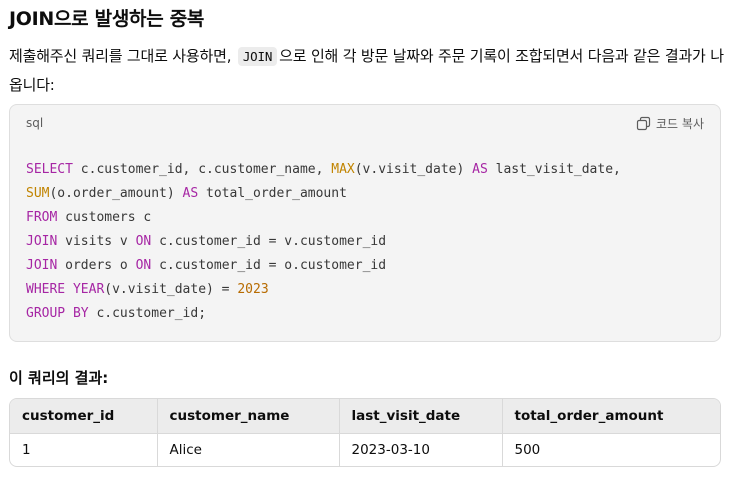 This screenshot has height=480, width=736. What do you see at coordinates (420, 449) in the screenshot?
I see `table-cell: 2023-03-10` at bounding box center [420, 449].